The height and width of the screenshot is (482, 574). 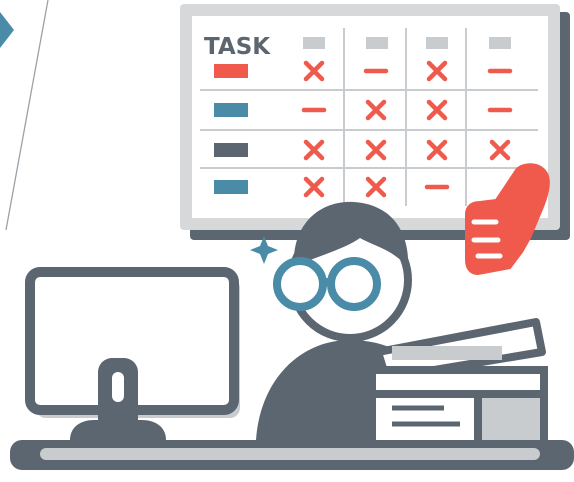 I want to click on box-stack, so click(x=458, y=384).